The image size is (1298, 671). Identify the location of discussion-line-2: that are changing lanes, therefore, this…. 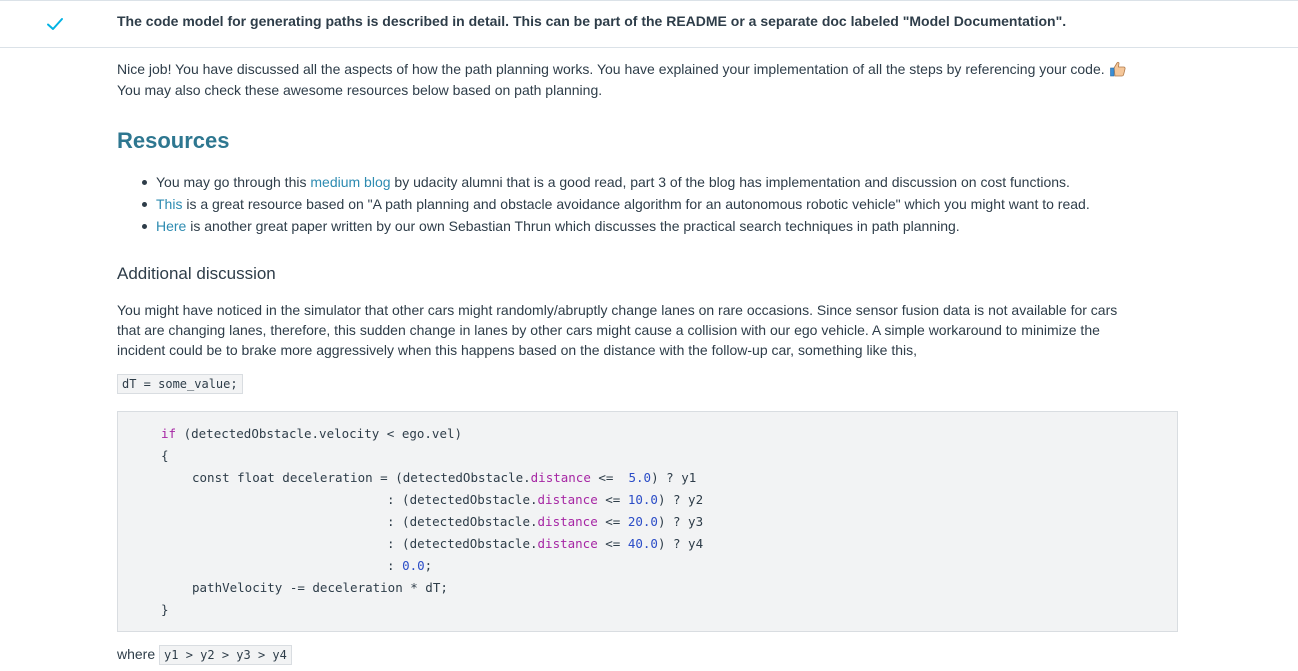
(608, 330).